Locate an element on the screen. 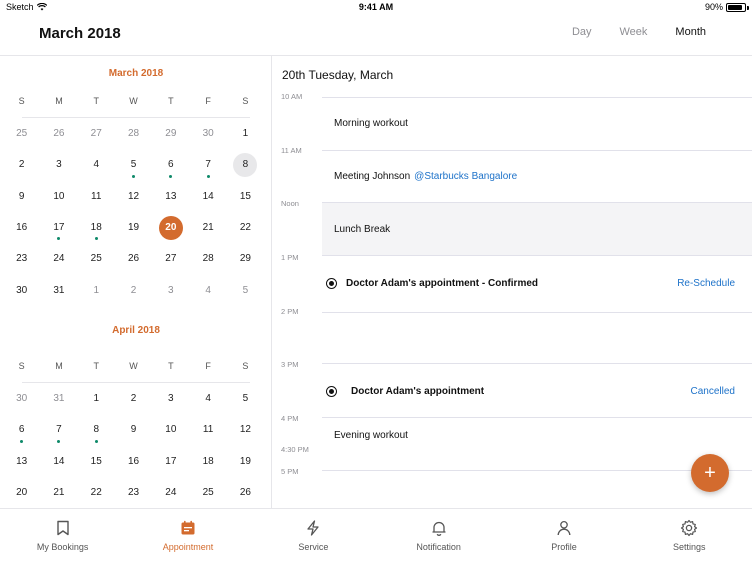  day-number: 18 is located at coordinates (208, 461).